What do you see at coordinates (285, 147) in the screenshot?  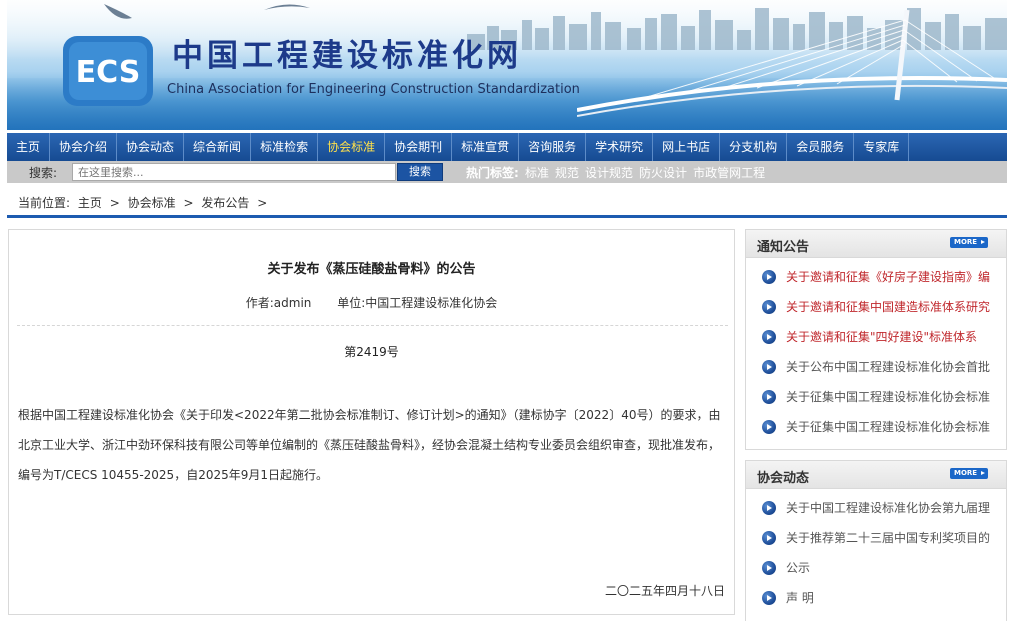 I see `nav-item: 标准检索` at bounding box center [285, 147].